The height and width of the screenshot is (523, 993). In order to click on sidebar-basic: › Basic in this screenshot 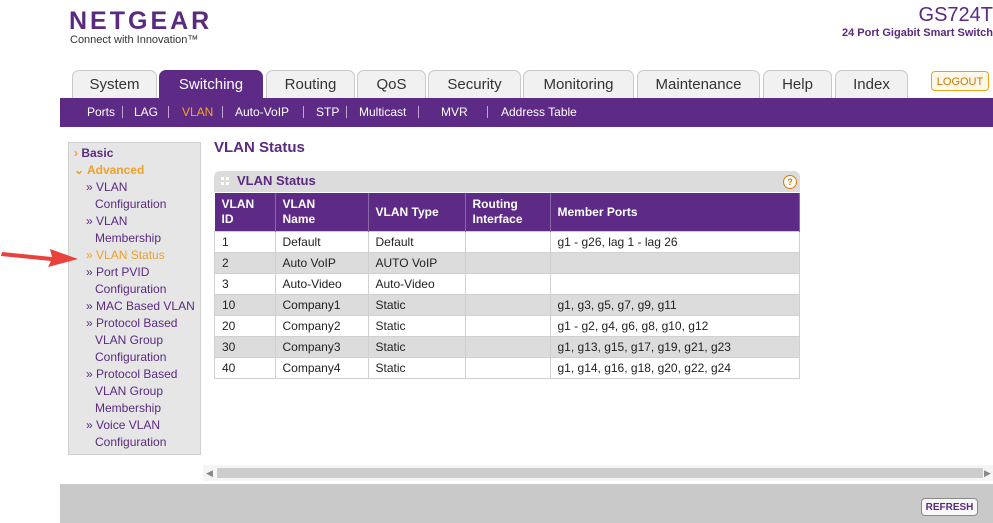, I will do `click(93, 153)`.